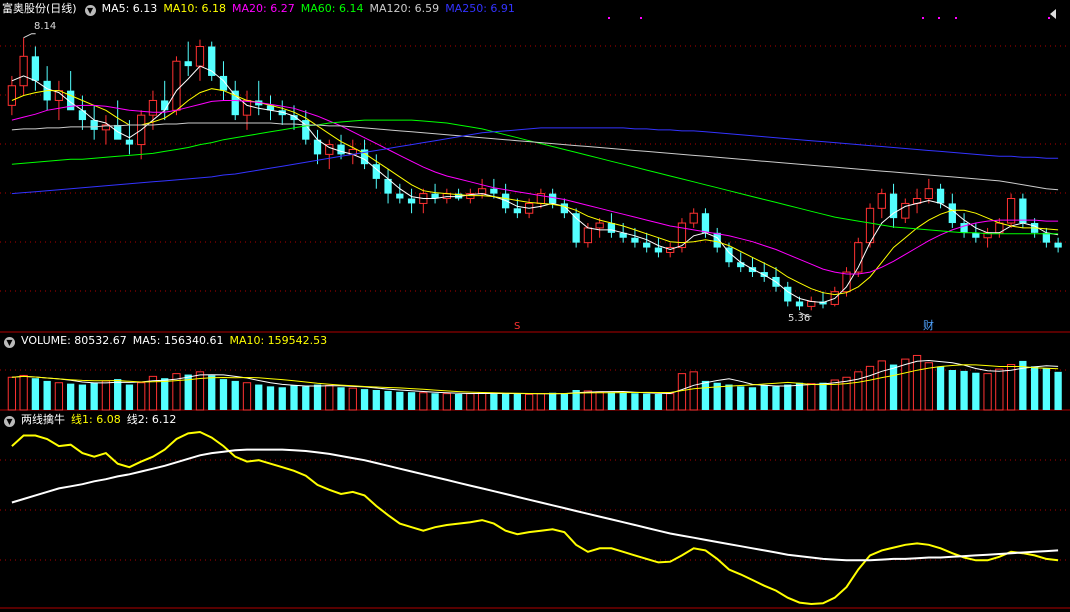  What do you see at coordinates (195, 8) in the screenshot?
I see `ma10-legend: MA10: 6.18` at bounding box center [195, 8].